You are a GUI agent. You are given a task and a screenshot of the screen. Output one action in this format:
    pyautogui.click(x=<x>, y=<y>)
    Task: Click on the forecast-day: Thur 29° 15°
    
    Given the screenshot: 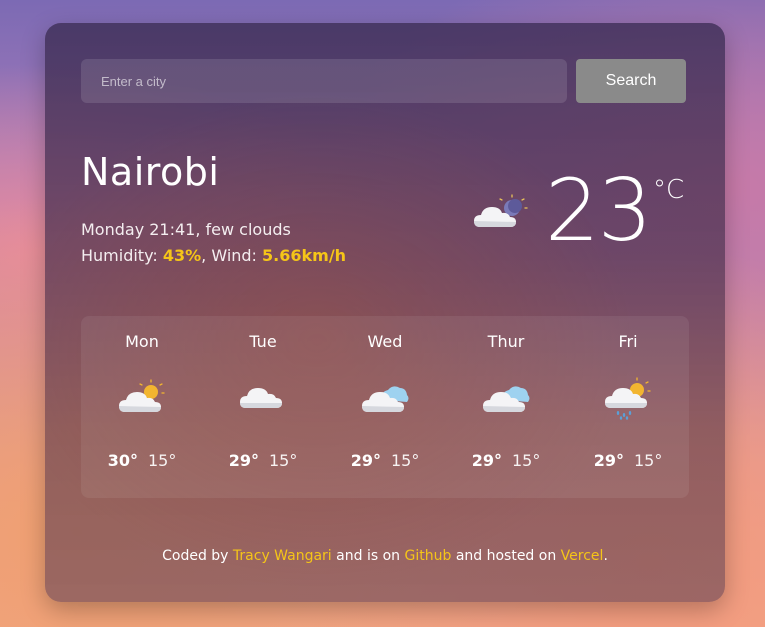 What is the action you would take?
    pyautogui.click(x=506, y=407)
    